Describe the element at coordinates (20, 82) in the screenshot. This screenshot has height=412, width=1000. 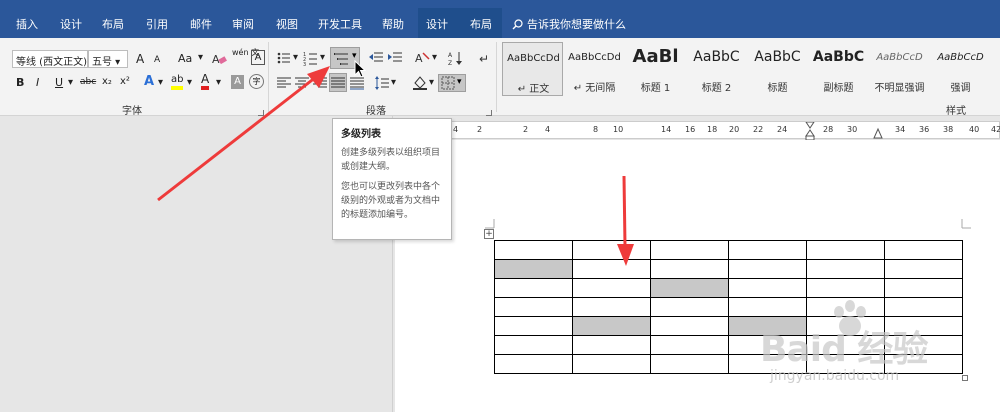
I see `bold-button: B` at that location.